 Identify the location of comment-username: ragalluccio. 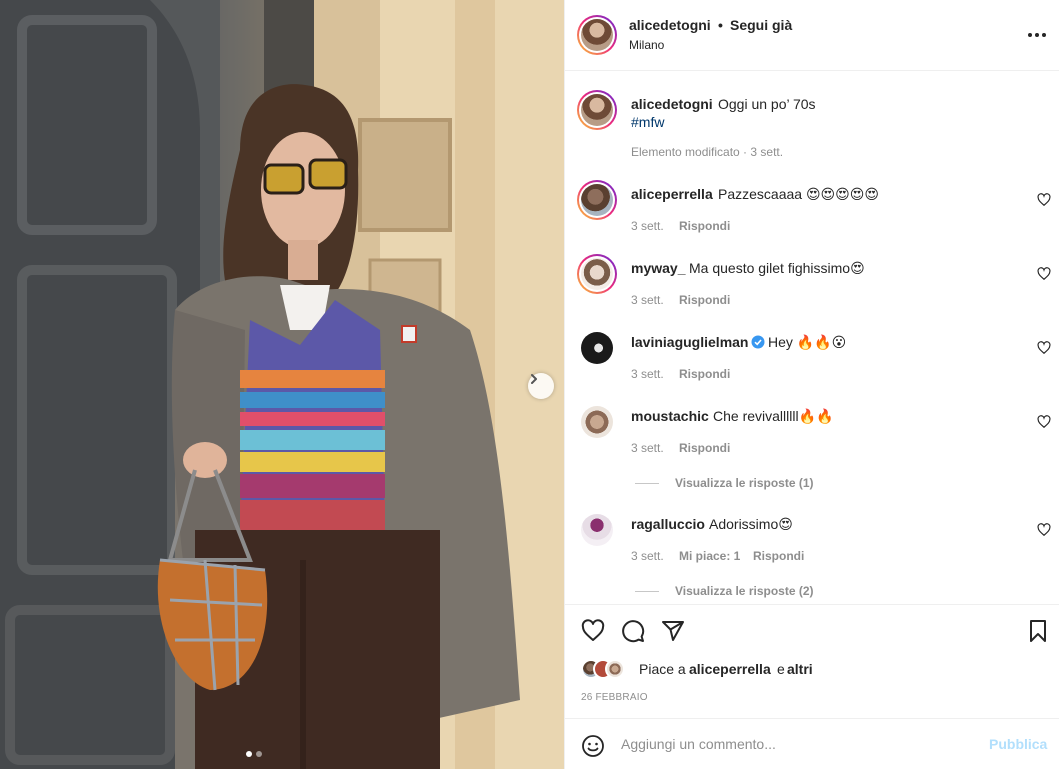
(668, 524).